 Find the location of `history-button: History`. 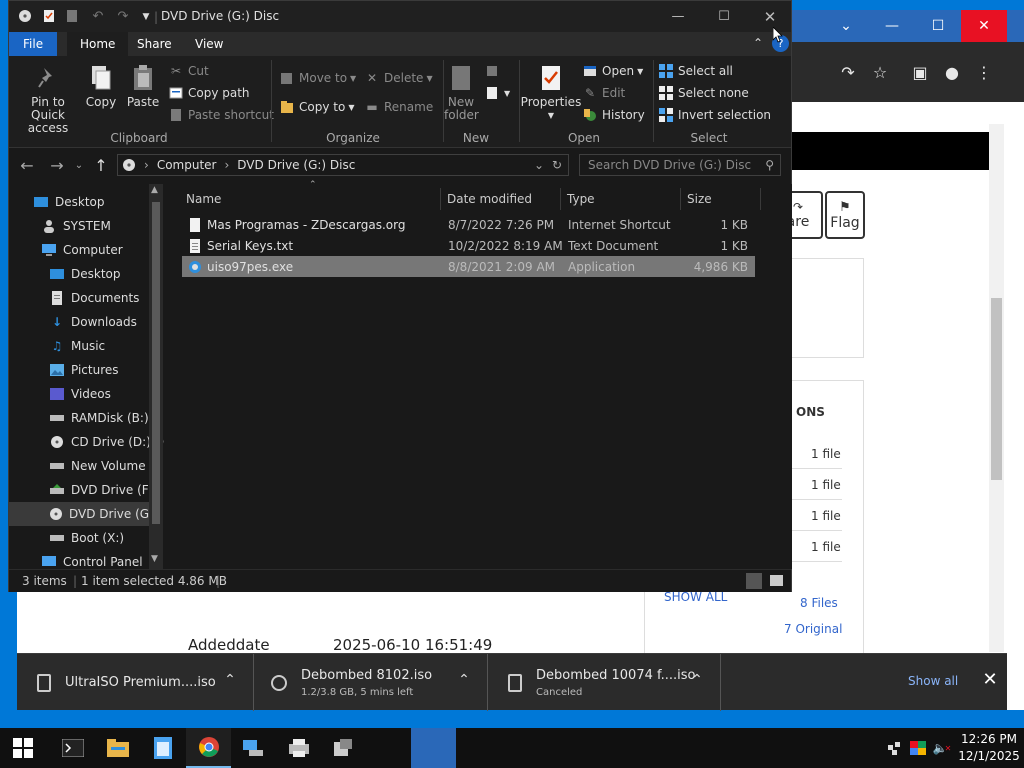

history-button: History is located at coordinates (614, 115).